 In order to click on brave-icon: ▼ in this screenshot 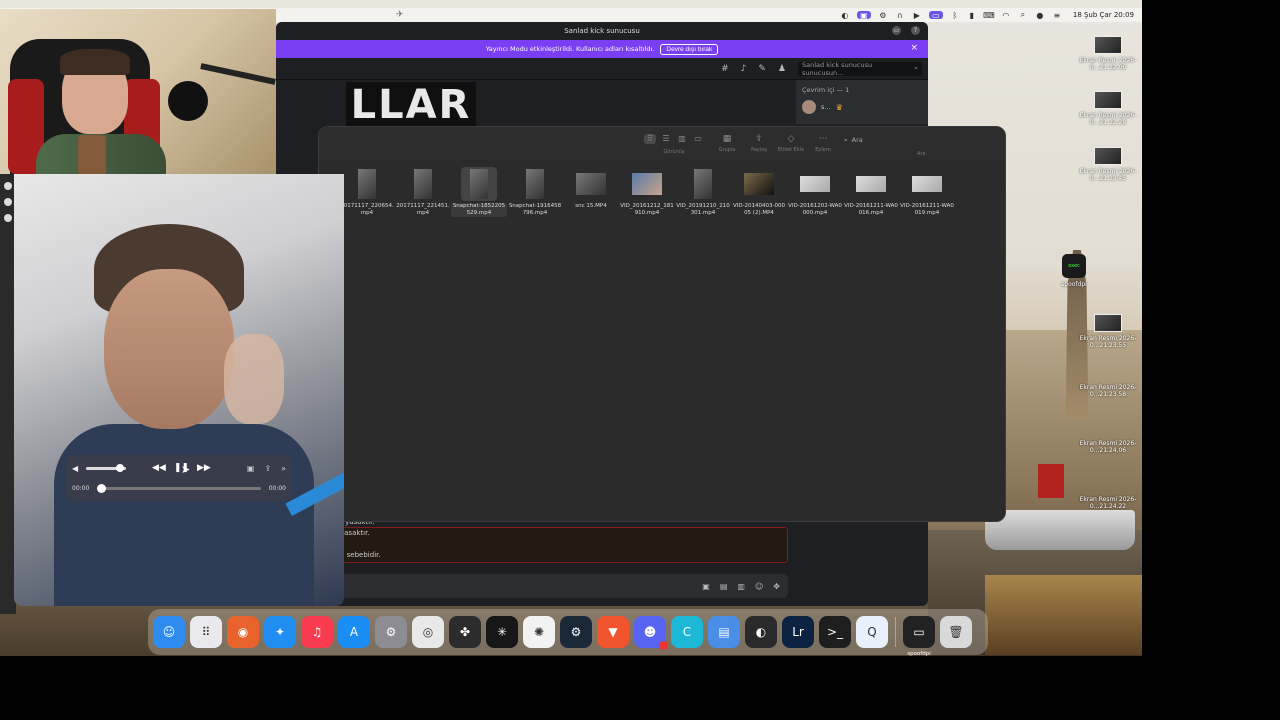, I will do `click(613, 632)`.